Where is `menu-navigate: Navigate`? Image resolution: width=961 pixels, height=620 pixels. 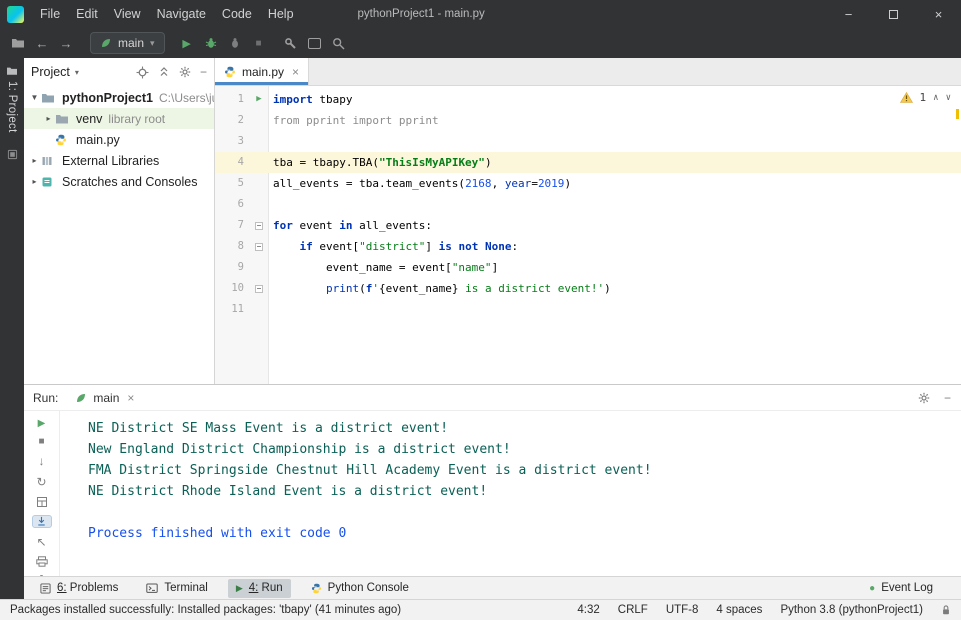
menu-navigate: Navigate is located at coordinates (181, 14).